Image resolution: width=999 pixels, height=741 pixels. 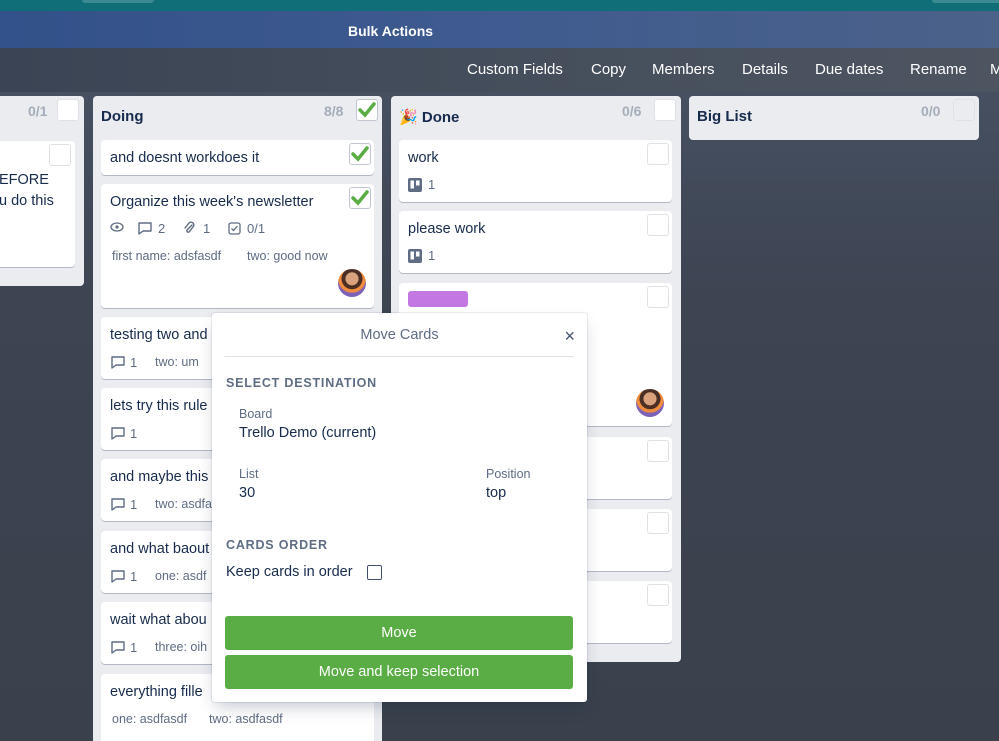 What do you see at coordinates (569, 336) in the screenshot?
I see `close-icon: ×` at bounding box center [569, 336].